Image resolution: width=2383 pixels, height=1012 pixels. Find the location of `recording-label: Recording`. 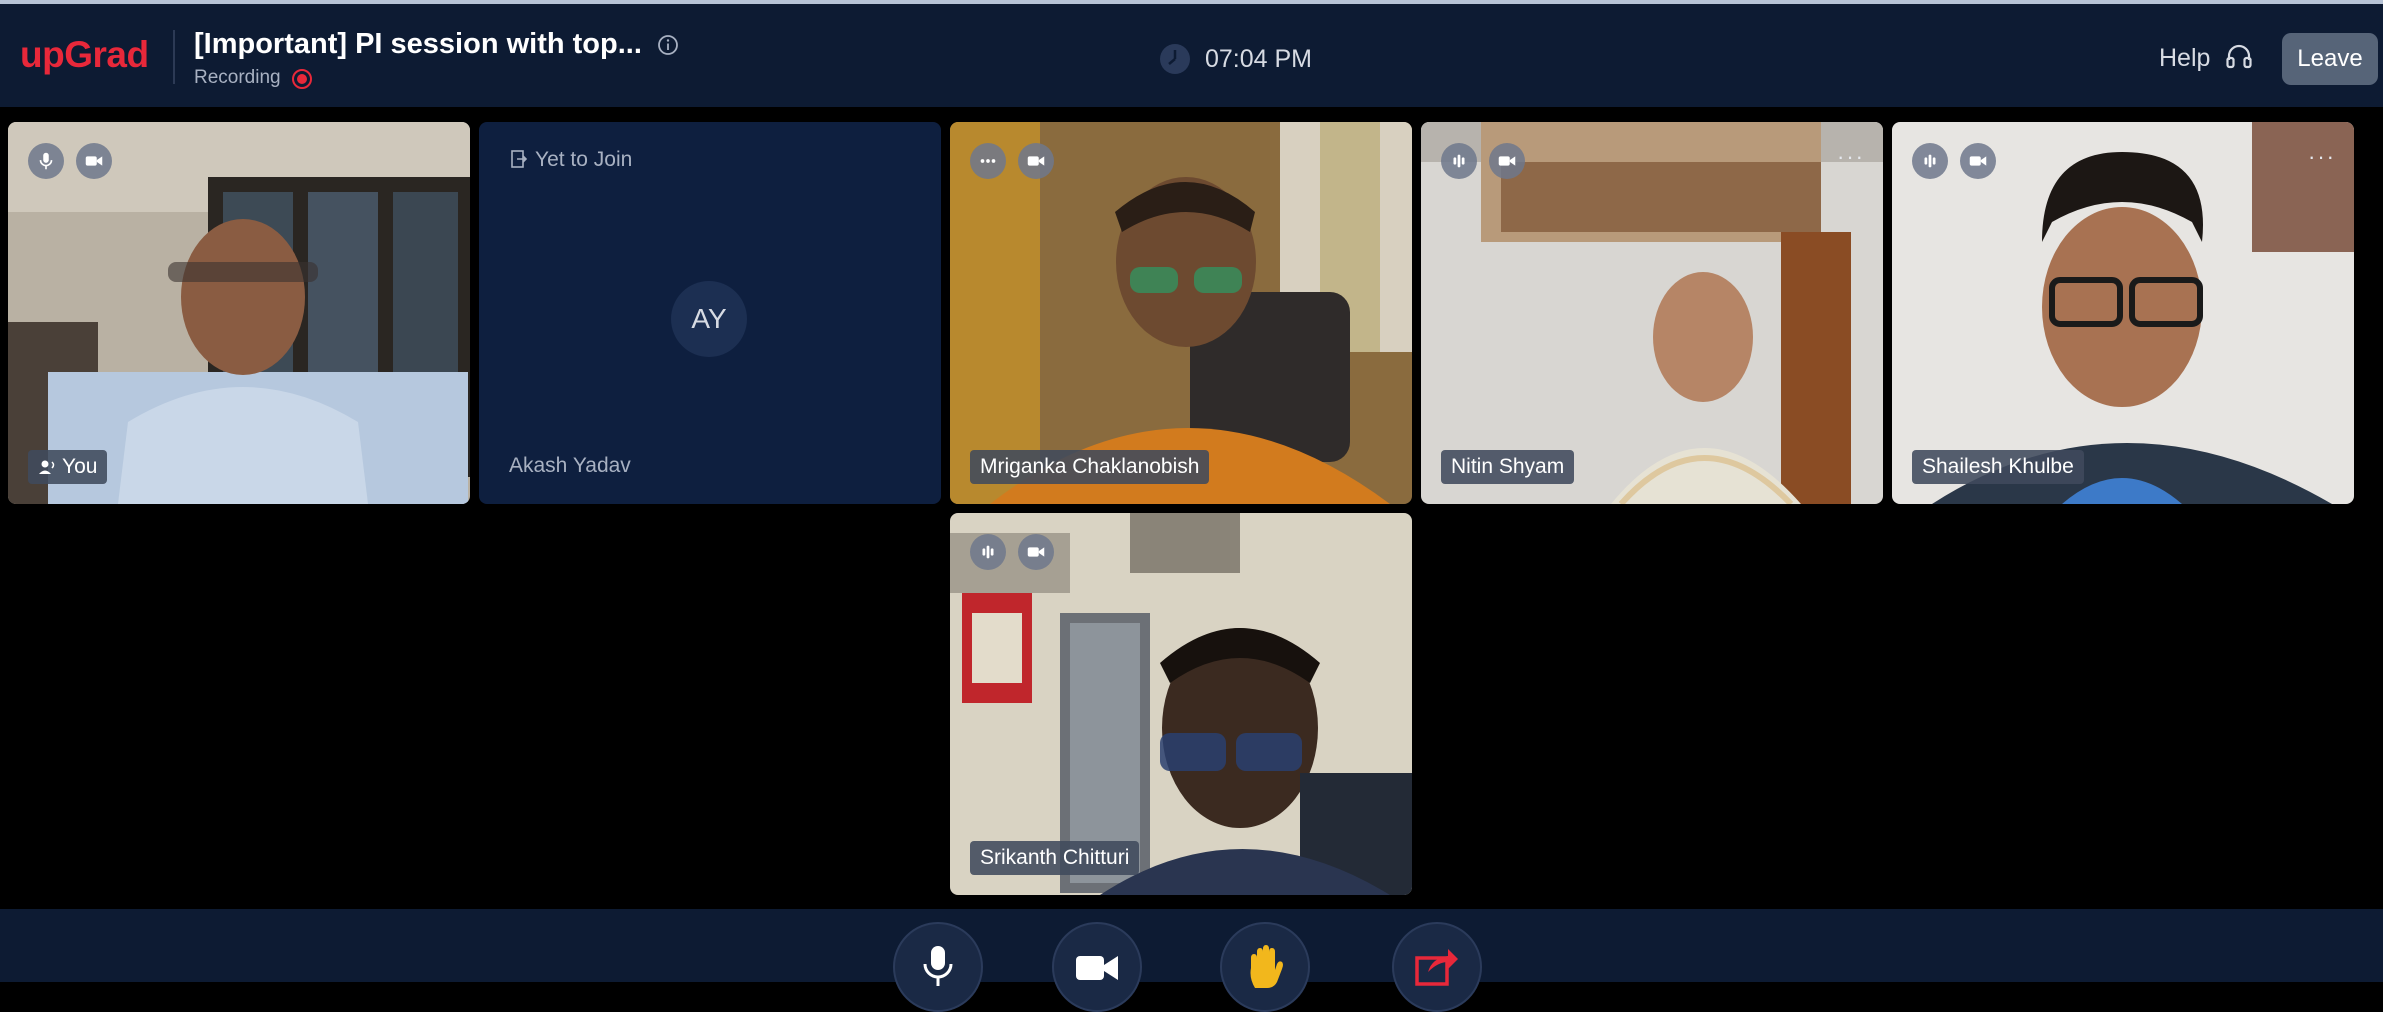

recording-label: Recording is located at coordinates (237, 77).